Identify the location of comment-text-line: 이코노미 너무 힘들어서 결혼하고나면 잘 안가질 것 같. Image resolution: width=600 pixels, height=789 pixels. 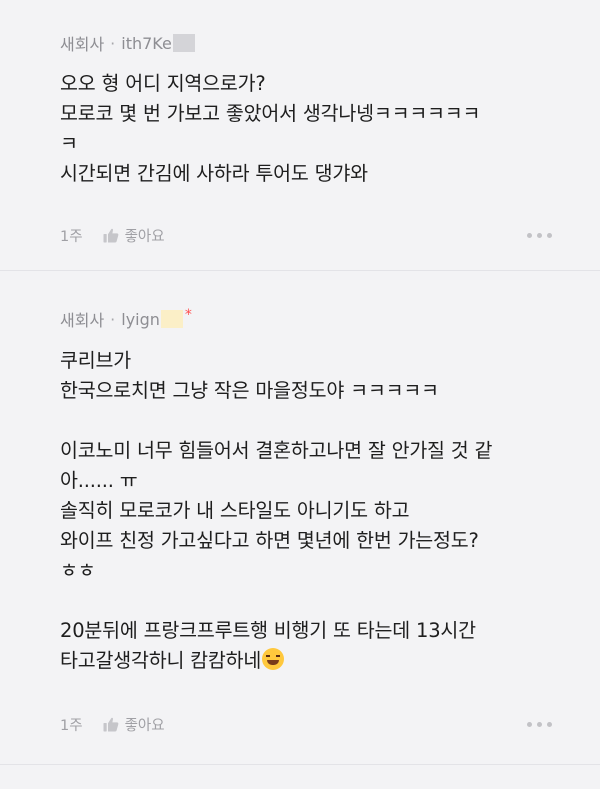
(276, 450).